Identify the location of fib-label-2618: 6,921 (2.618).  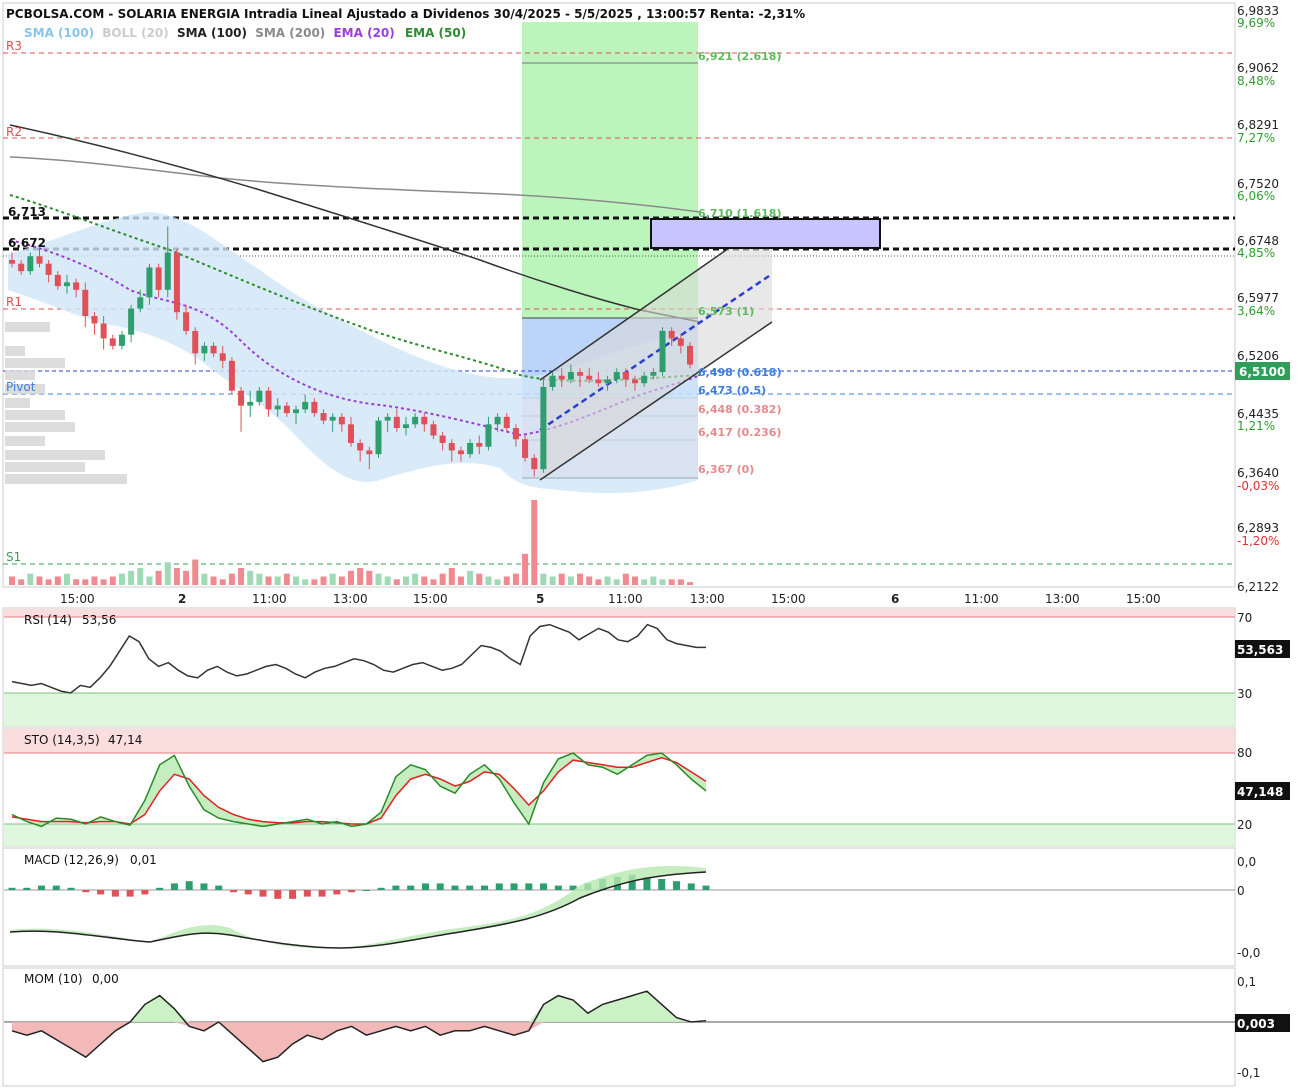
(739, 56).